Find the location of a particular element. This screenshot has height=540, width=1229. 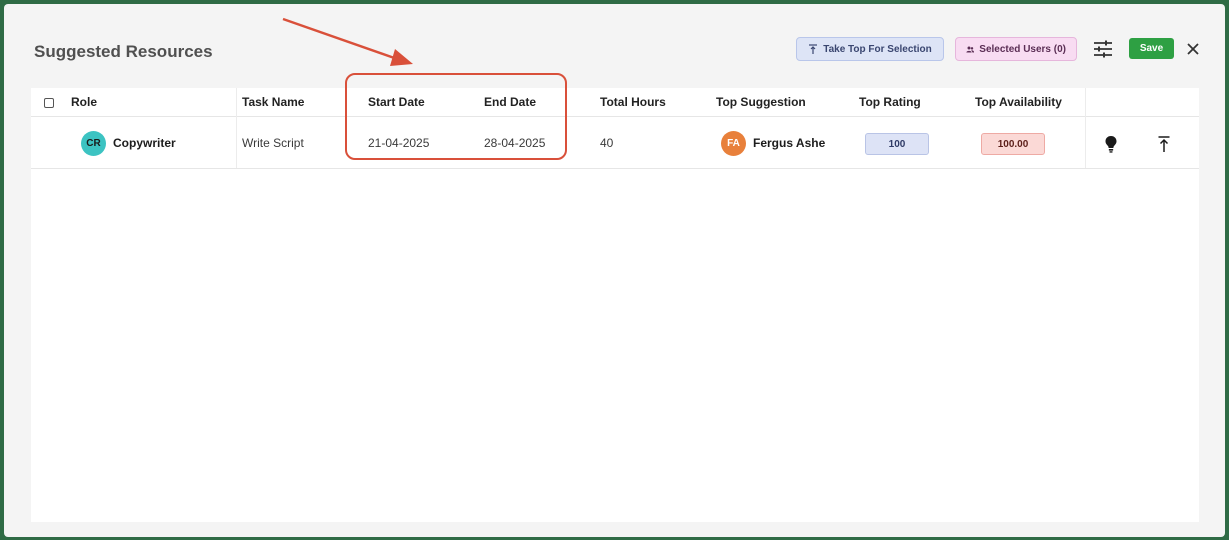

header-end-date: End Date is located at coordinates (510, 102).